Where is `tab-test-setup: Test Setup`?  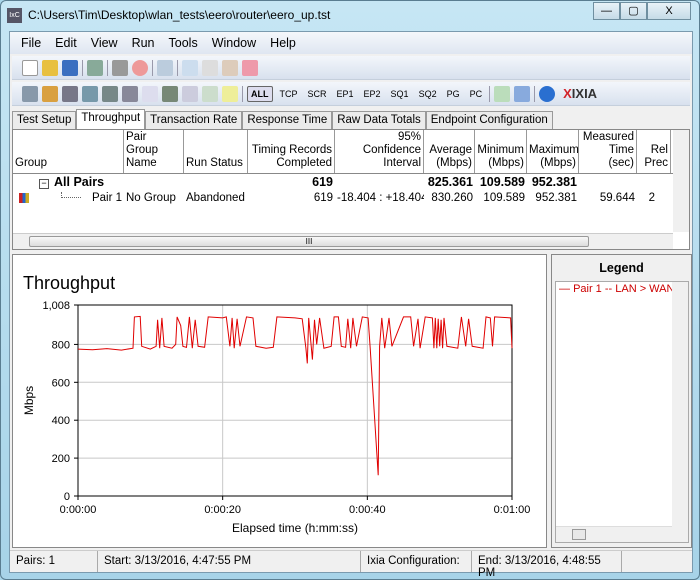
tab-test-setup: Test Setup is located at coordinates (44, 120).